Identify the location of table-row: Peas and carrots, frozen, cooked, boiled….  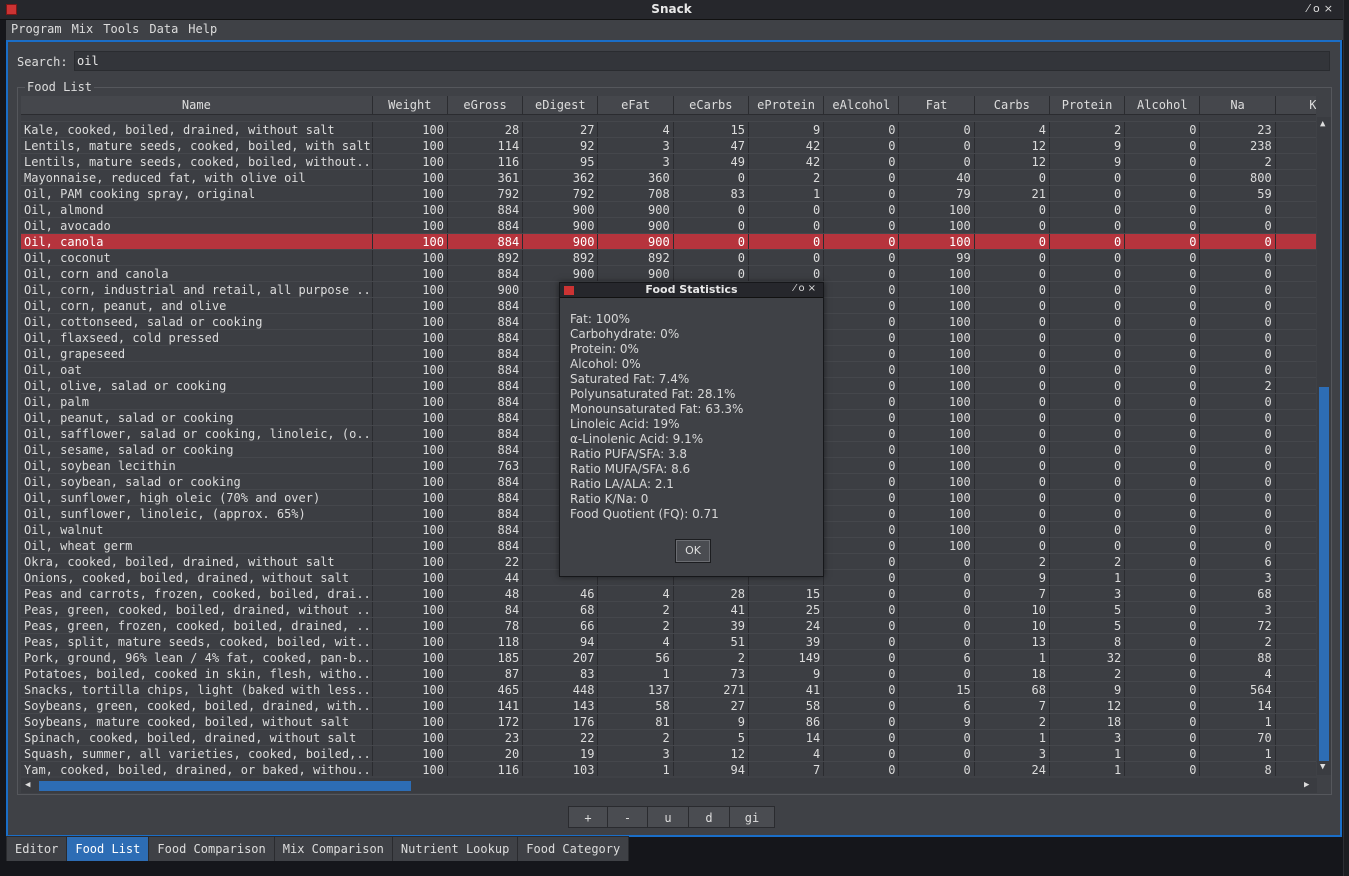
(668, 593).